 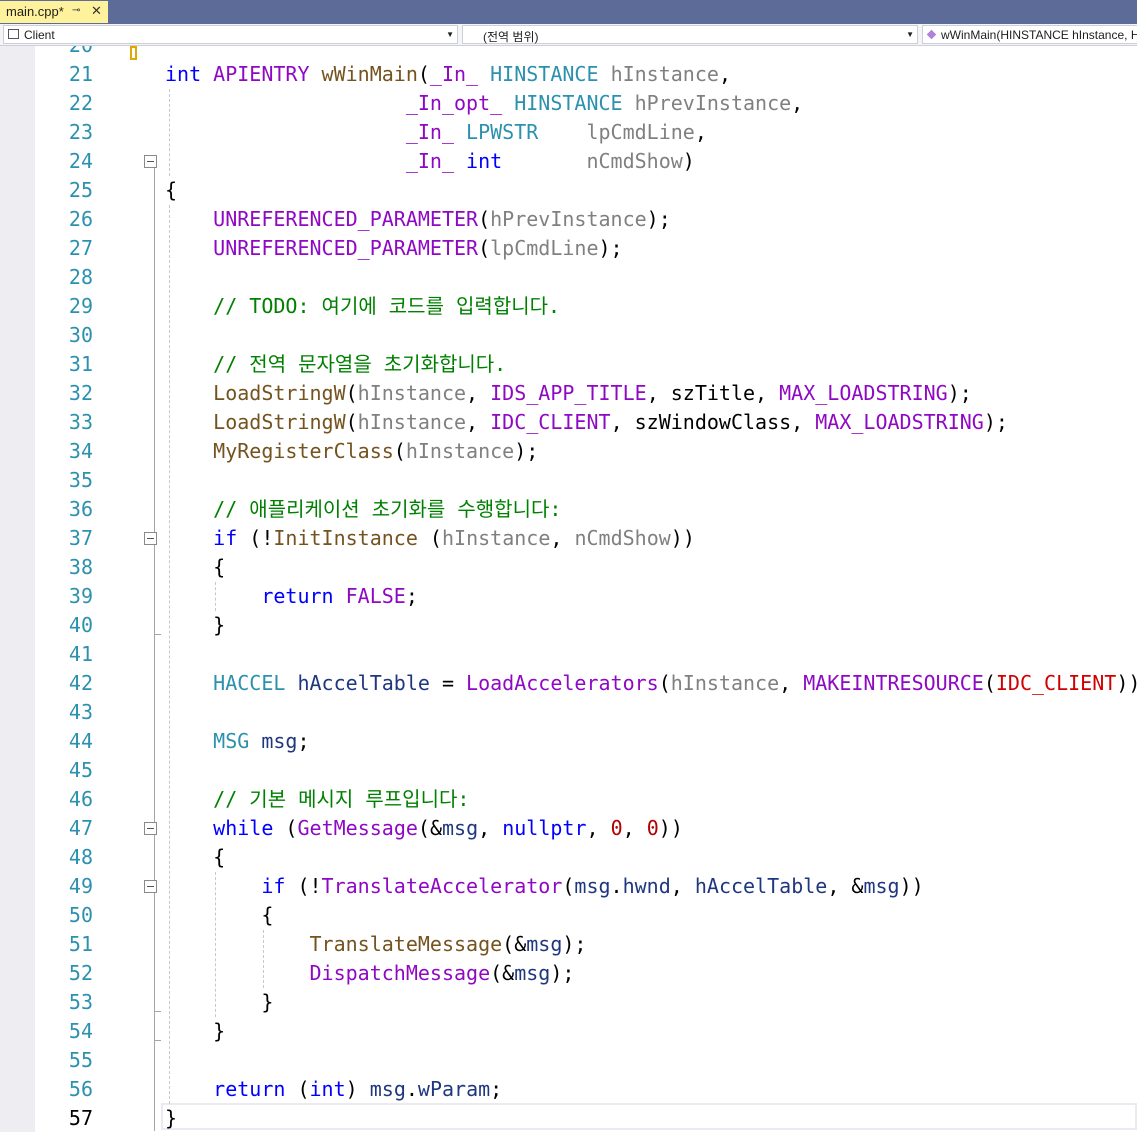 I want to click on code-line: _In_ int nCmdShow), so click(x=430, y=161).